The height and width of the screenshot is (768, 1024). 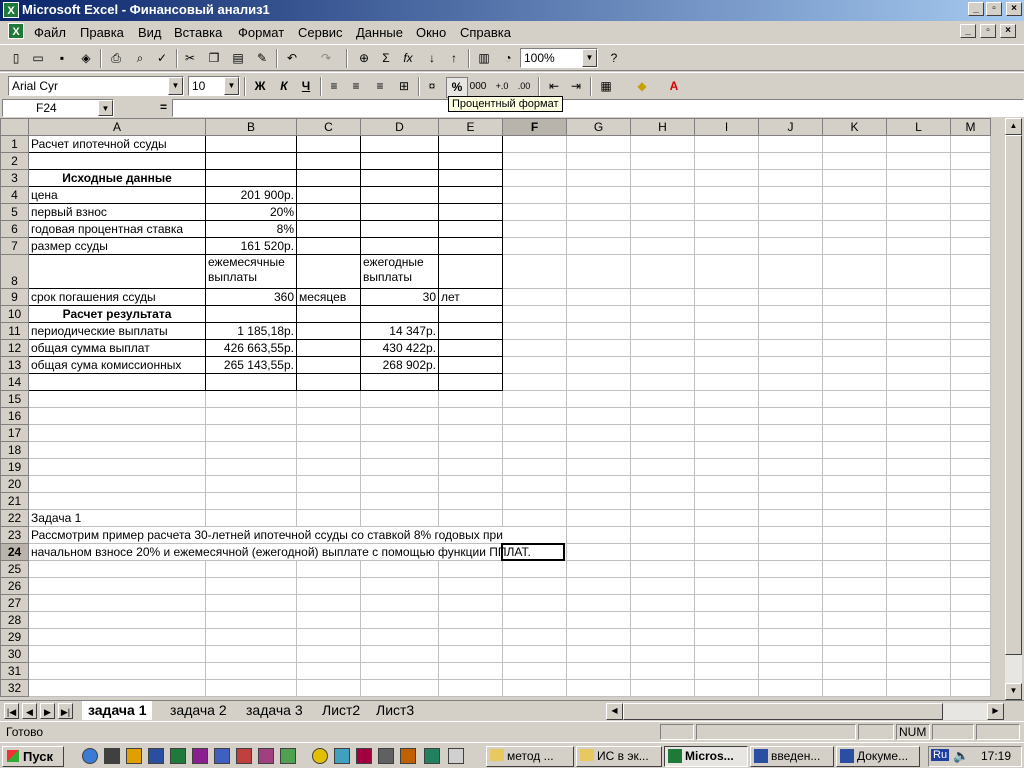 I want to click on row-header: 22, so click(x=14, y=518).